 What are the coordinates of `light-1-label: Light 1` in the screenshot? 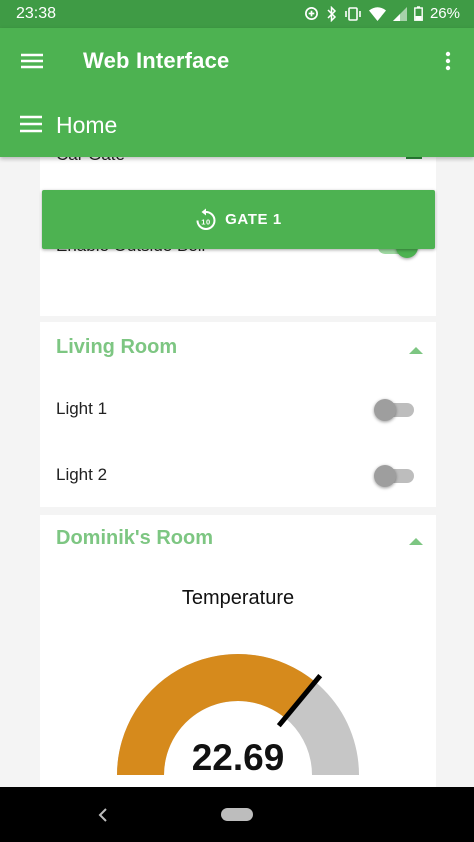 It's located at (82, 408).